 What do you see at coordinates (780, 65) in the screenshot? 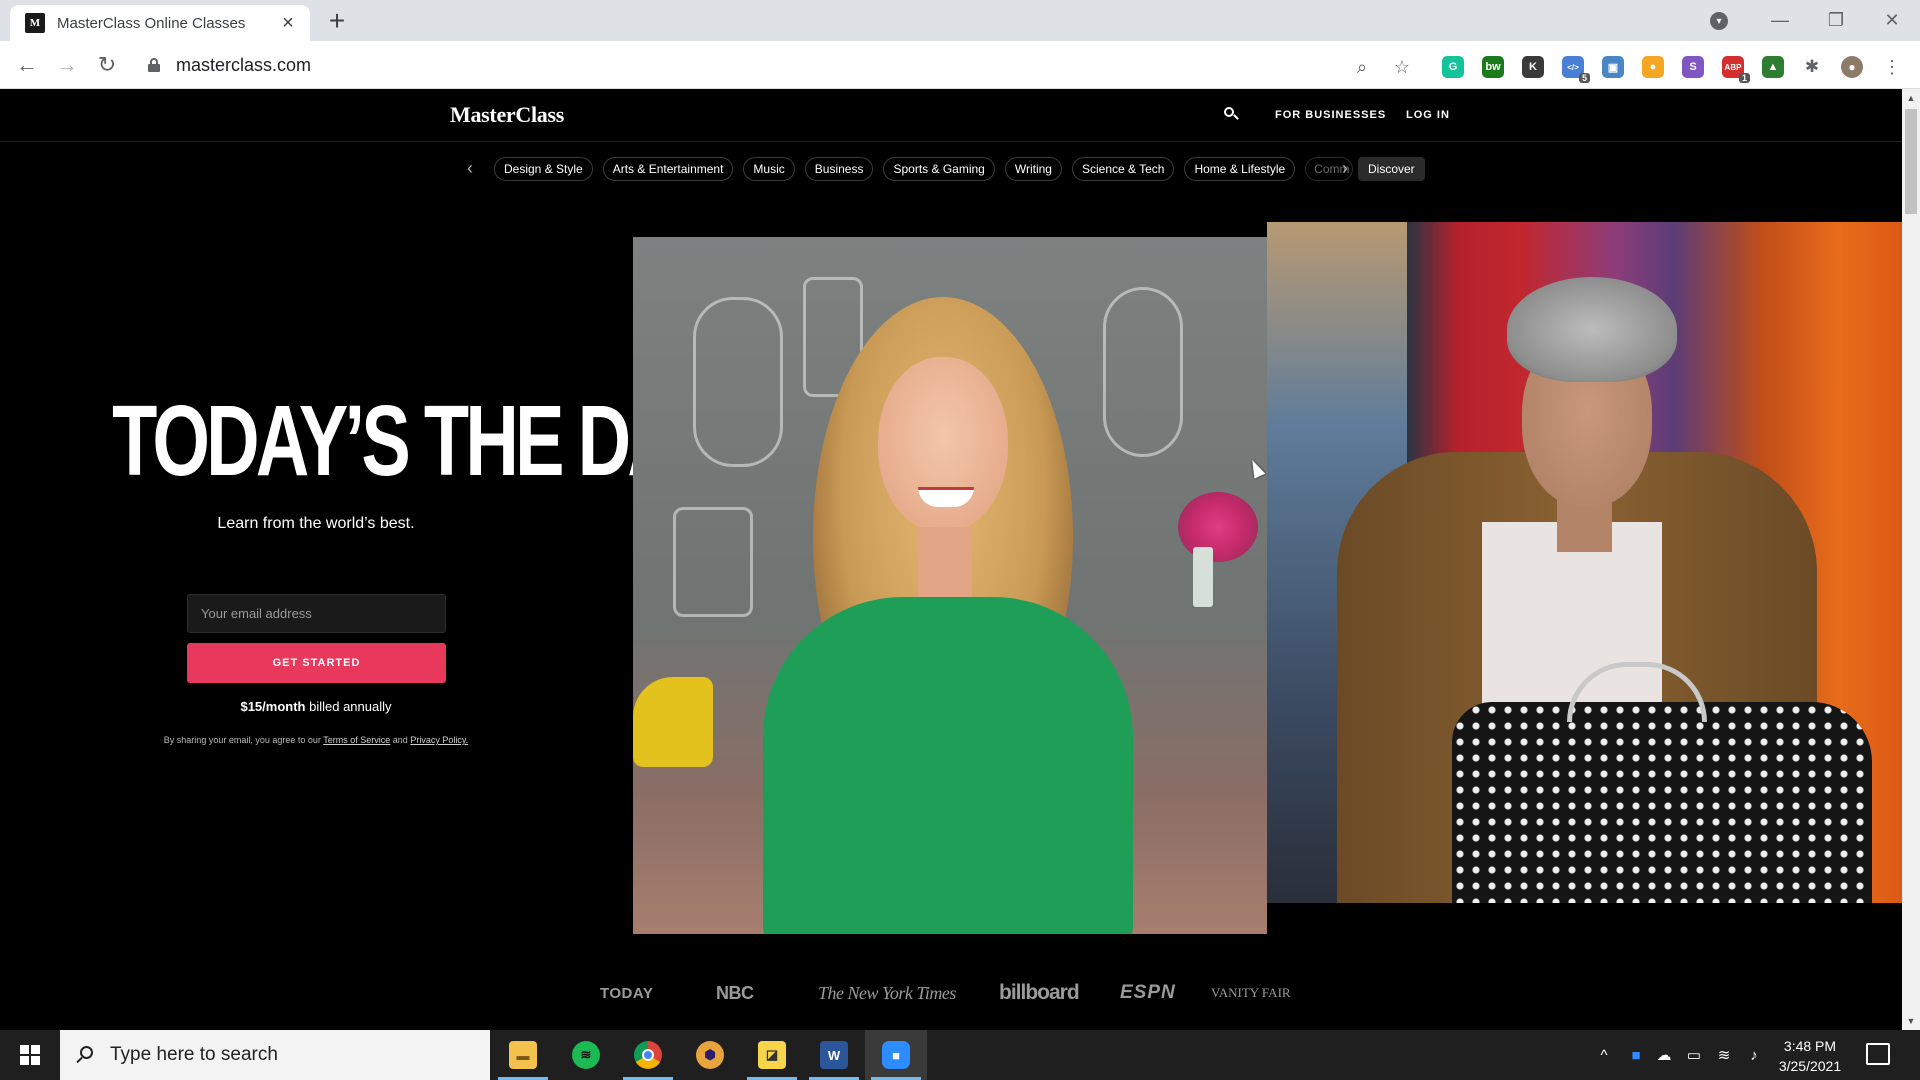
I see `address-bar: masterclass.com` at bounding box center [780, 65].